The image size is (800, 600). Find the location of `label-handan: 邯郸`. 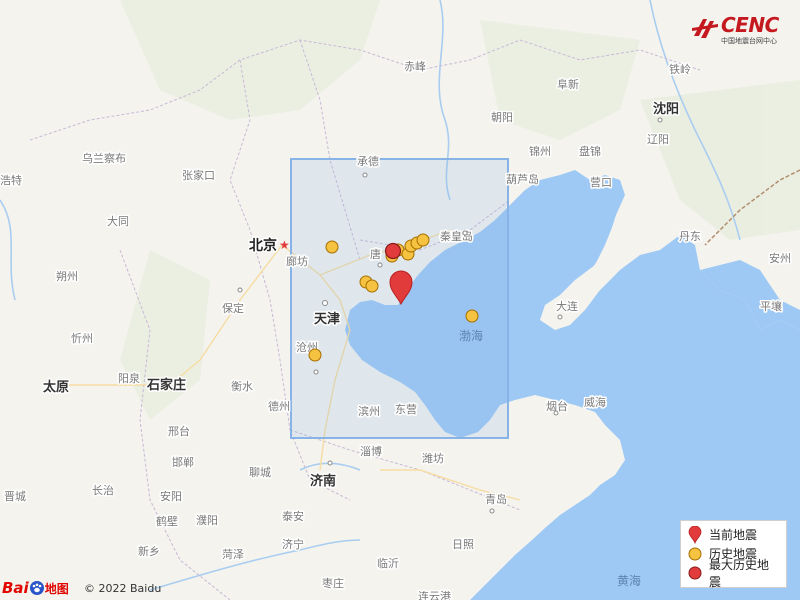

label-handan: 邯郸 is located at coordinates (183, 462).